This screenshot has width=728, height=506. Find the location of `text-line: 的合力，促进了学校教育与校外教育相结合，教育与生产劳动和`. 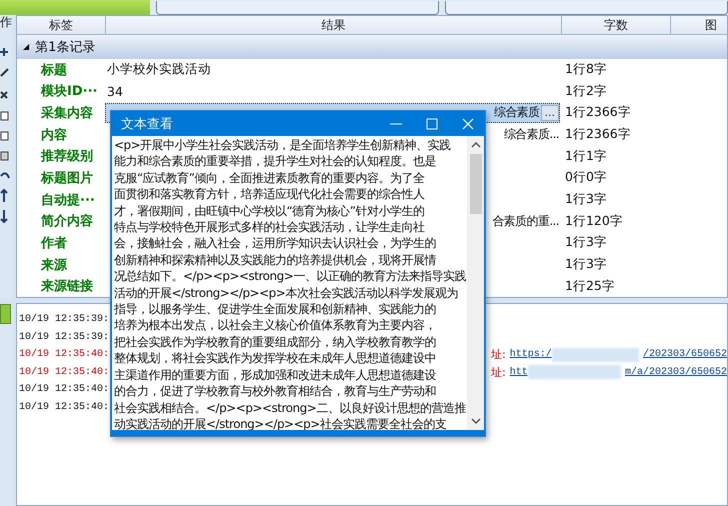

text-line: 的合力，促进了学校教育与校外教育相结合，教育与生产劳动和 is located at coordinates (275, 391).